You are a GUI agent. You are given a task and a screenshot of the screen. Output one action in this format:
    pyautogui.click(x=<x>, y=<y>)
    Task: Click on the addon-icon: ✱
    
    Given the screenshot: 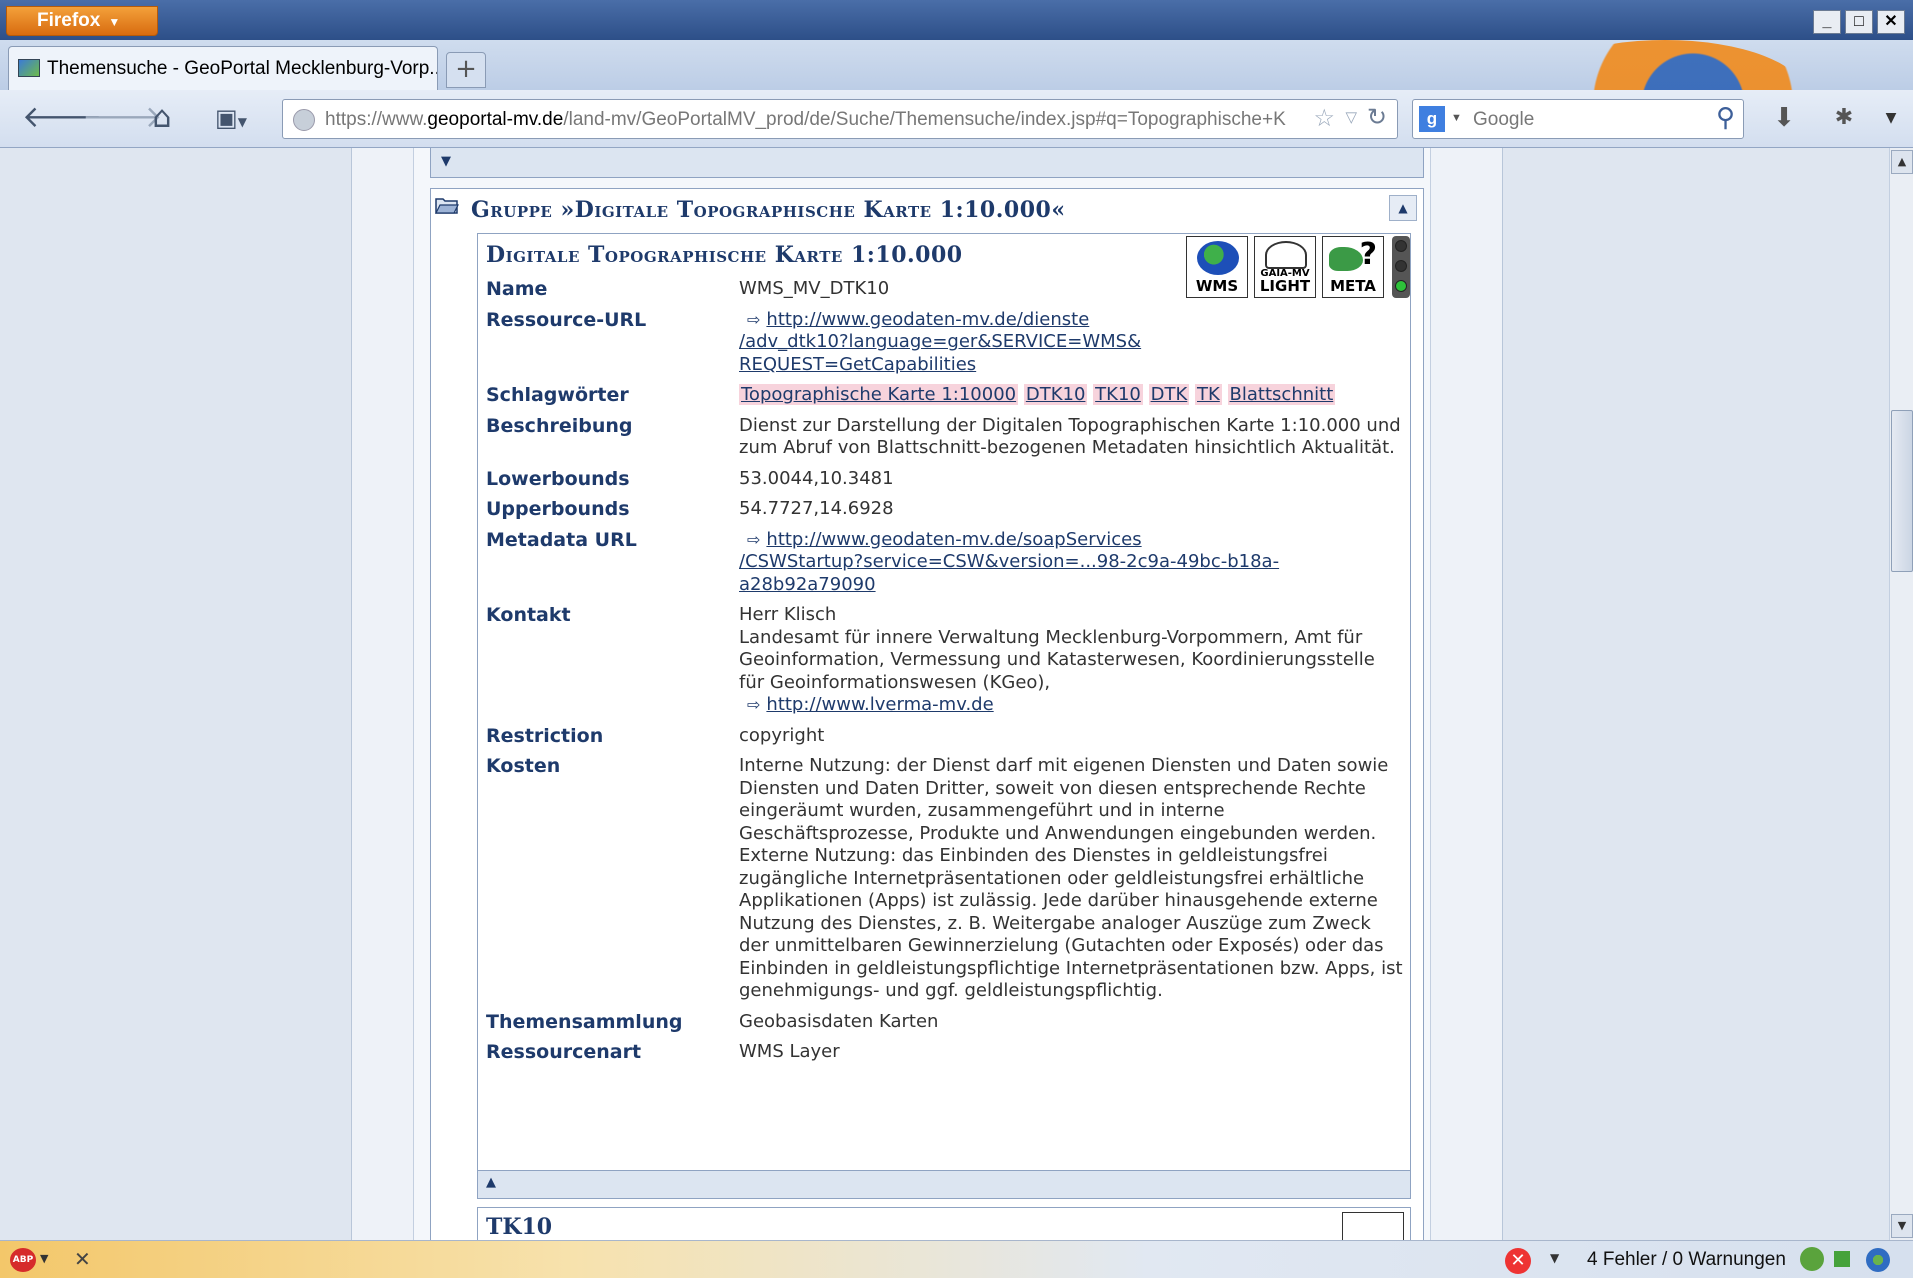 What is the action you would take?
    pyautogui.click(x=1844, y=118)
    